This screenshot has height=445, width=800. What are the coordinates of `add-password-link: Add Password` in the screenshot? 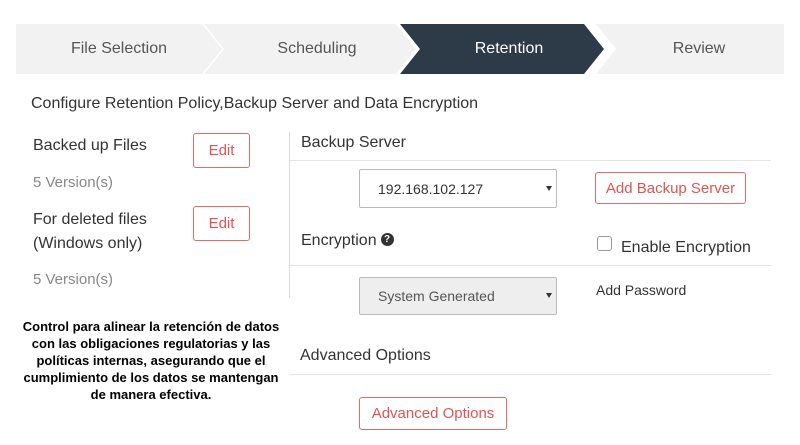 It's located at (641, 290).